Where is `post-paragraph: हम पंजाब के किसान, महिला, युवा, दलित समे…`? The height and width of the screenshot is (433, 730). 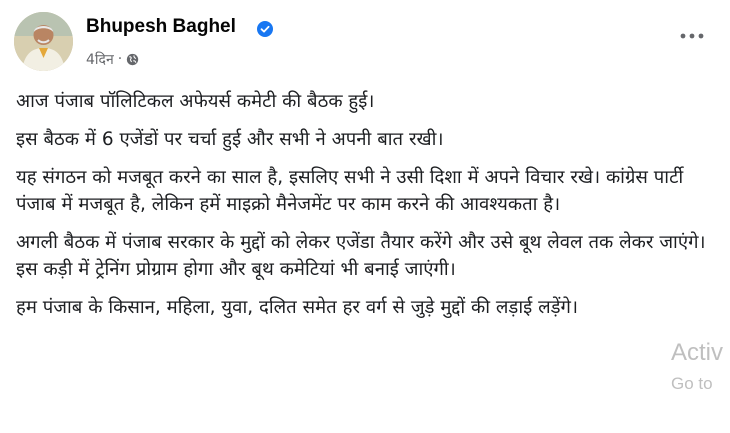 post-paragraph: हम पंजाब के किसान, महिला, युवा, दलित समे… is located at coordinates (297, 307).